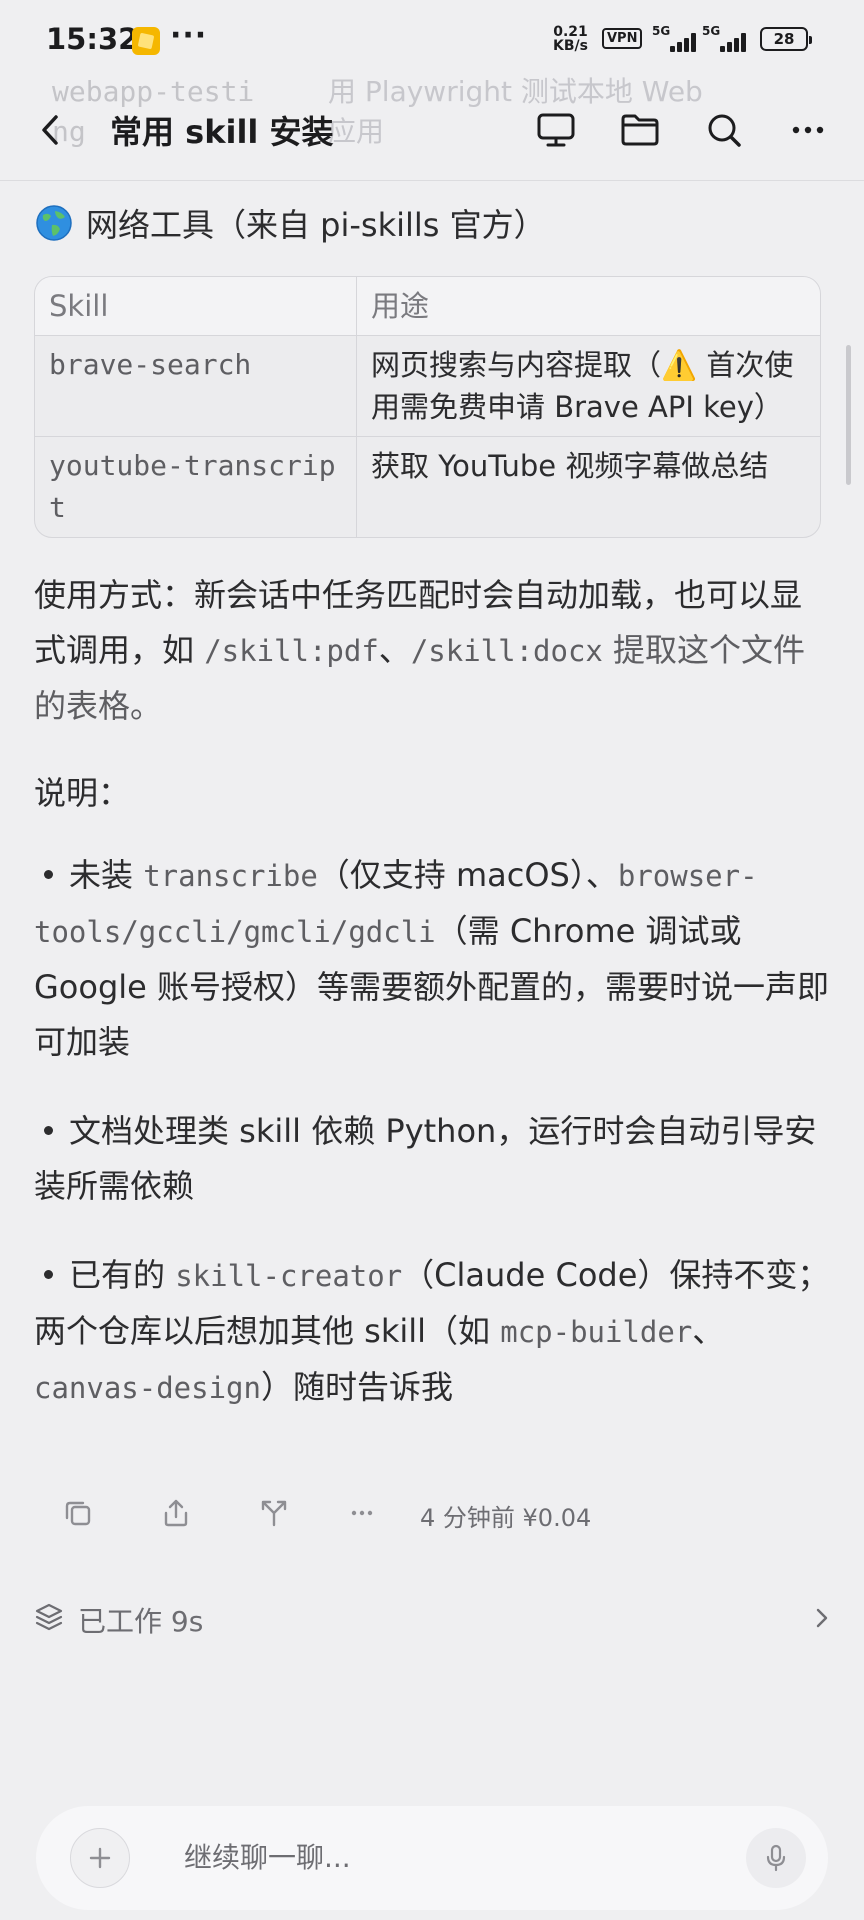 The height and width of the screenshot is (1920, 864). I want to click on inline-code: canvas-design, so click(147, 1388).